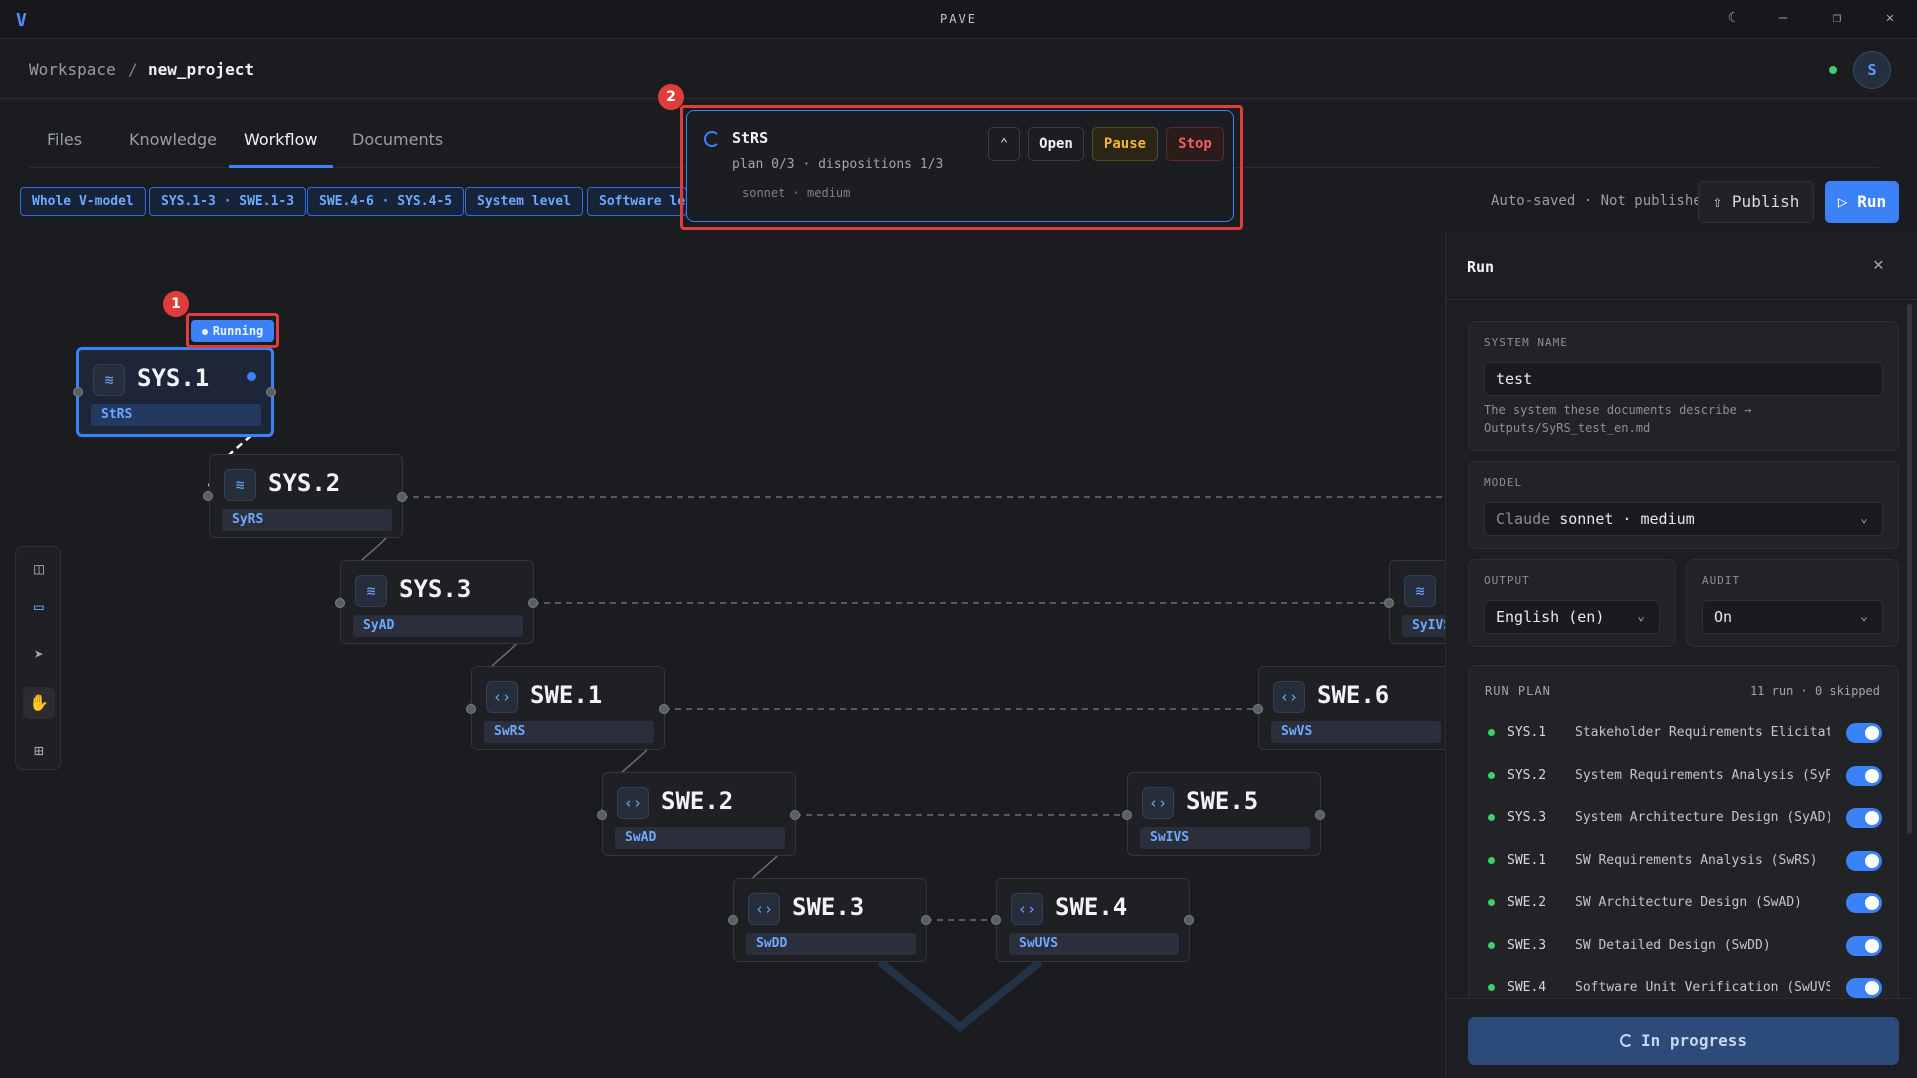  What do you see at coordinates (1572, 617) in the screenshot?
I see `output-select: English (en) ⌄` at bounding box center [1572, 617].